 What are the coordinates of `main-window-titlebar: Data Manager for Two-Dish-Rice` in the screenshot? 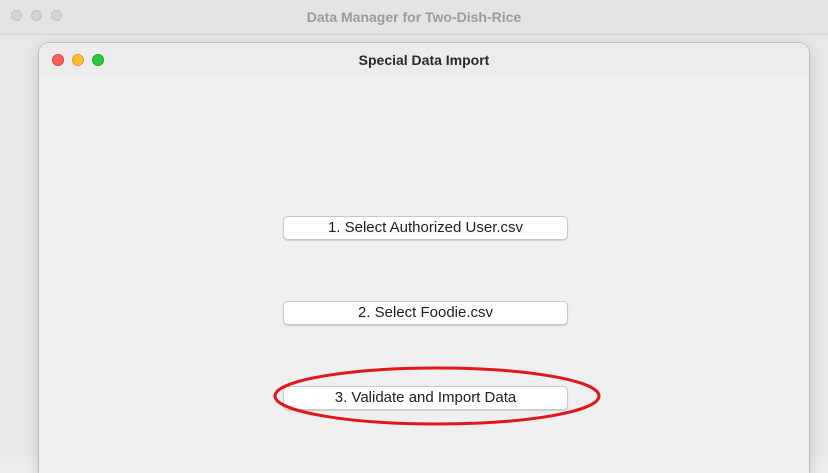 It's located at (414, 17).